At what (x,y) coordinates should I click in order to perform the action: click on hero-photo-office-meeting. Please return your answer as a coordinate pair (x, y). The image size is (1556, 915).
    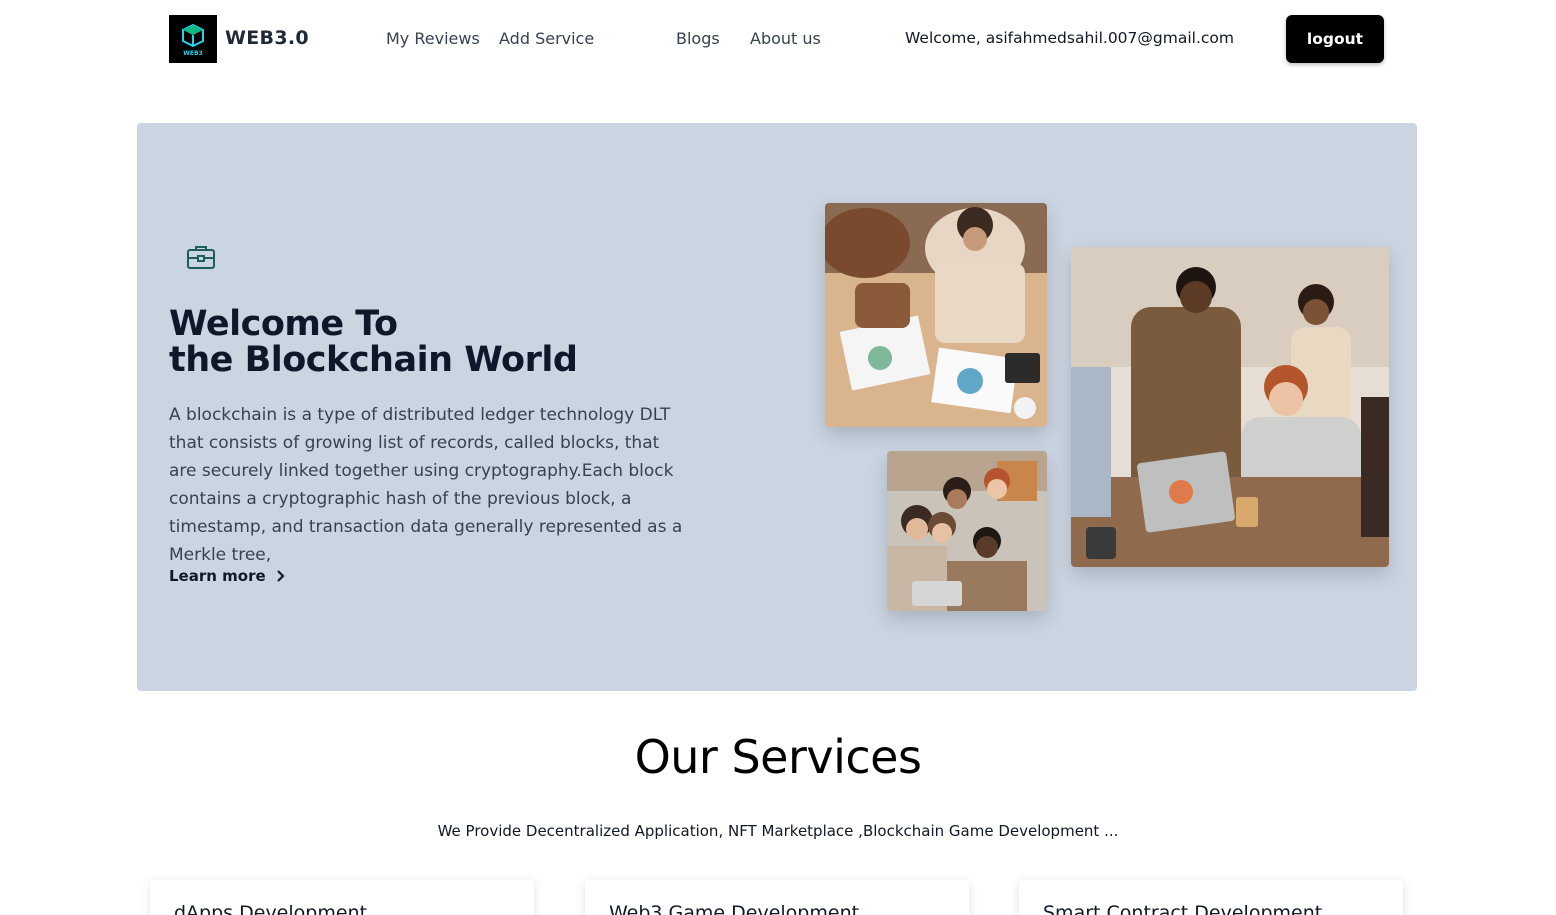
    Looking at the image, I should click on (1230, 407).